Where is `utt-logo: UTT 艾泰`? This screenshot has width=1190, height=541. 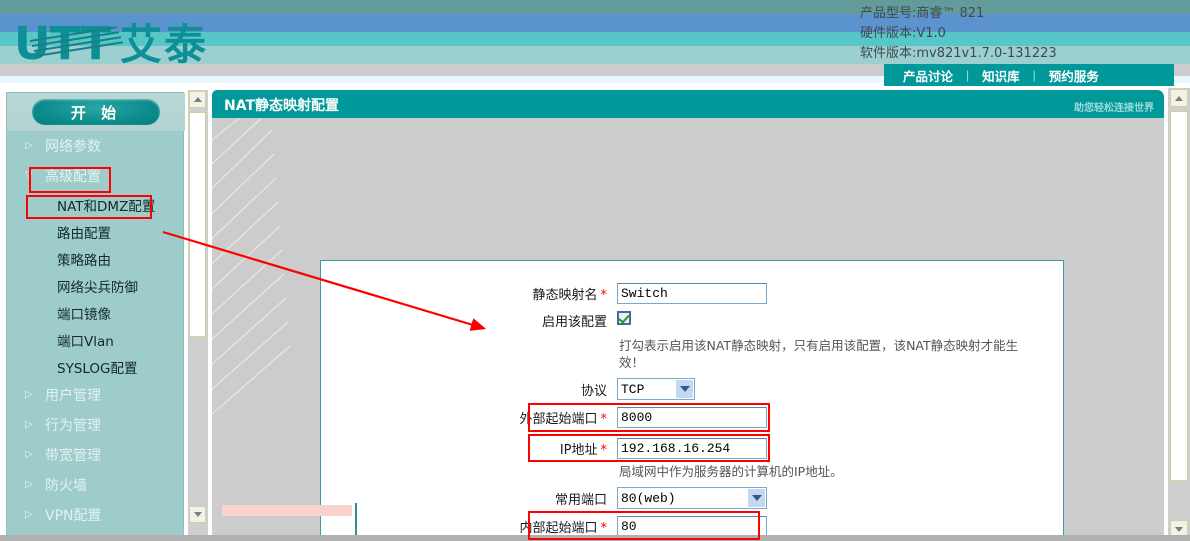 utt-logo: UTT 艾泰 is located at coordinates (129, 46).